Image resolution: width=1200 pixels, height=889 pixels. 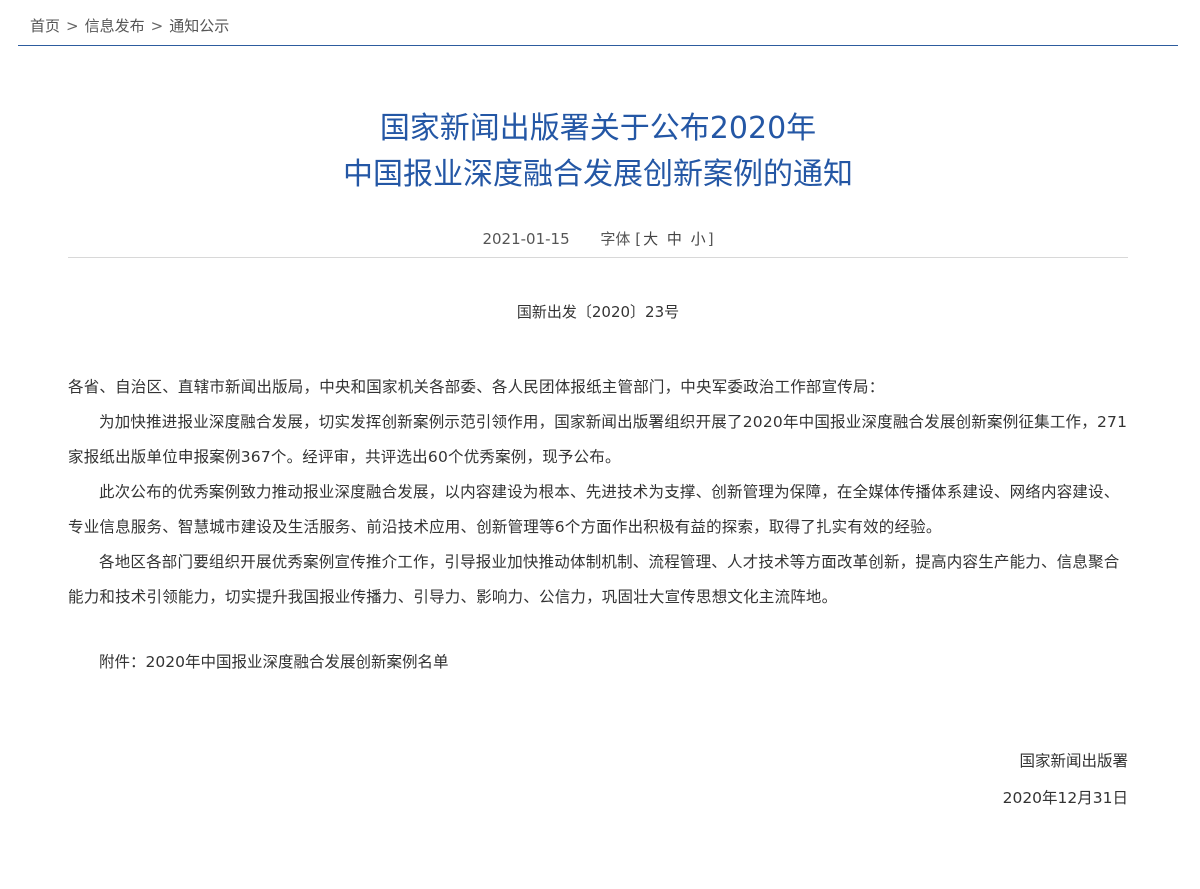 I want to click on font-size-label: 字体, so click(x=615, y=239).